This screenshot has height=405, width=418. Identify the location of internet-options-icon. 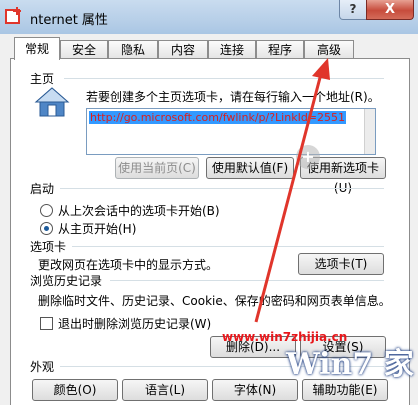
(13, 15).